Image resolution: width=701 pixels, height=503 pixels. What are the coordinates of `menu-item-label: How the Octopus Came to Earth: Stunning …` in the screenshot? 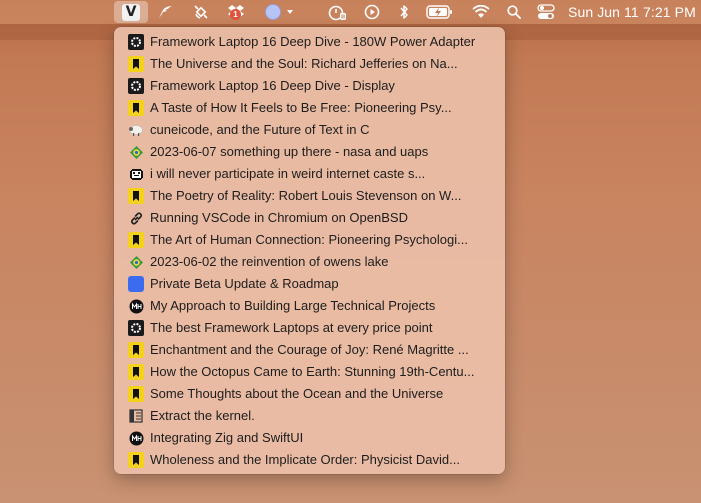 It's located at (312, 371).